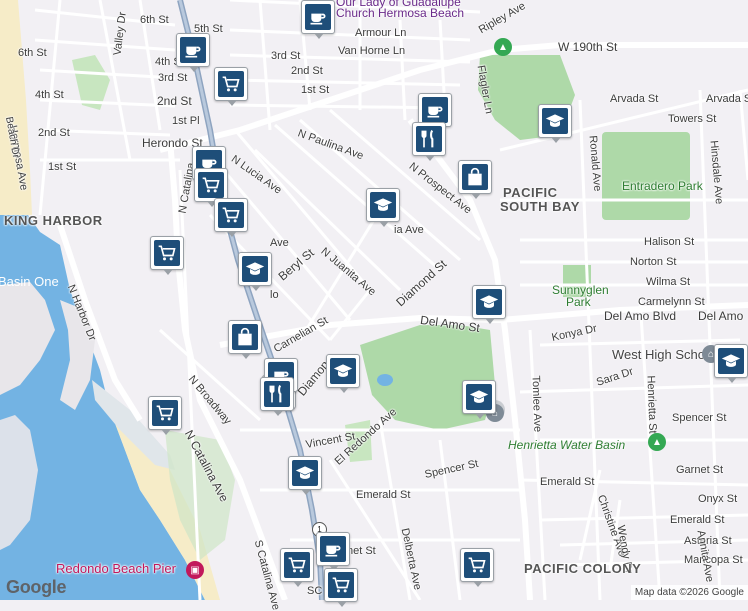  I want to click on street-label-towers: Towers St, so click(692, 119).